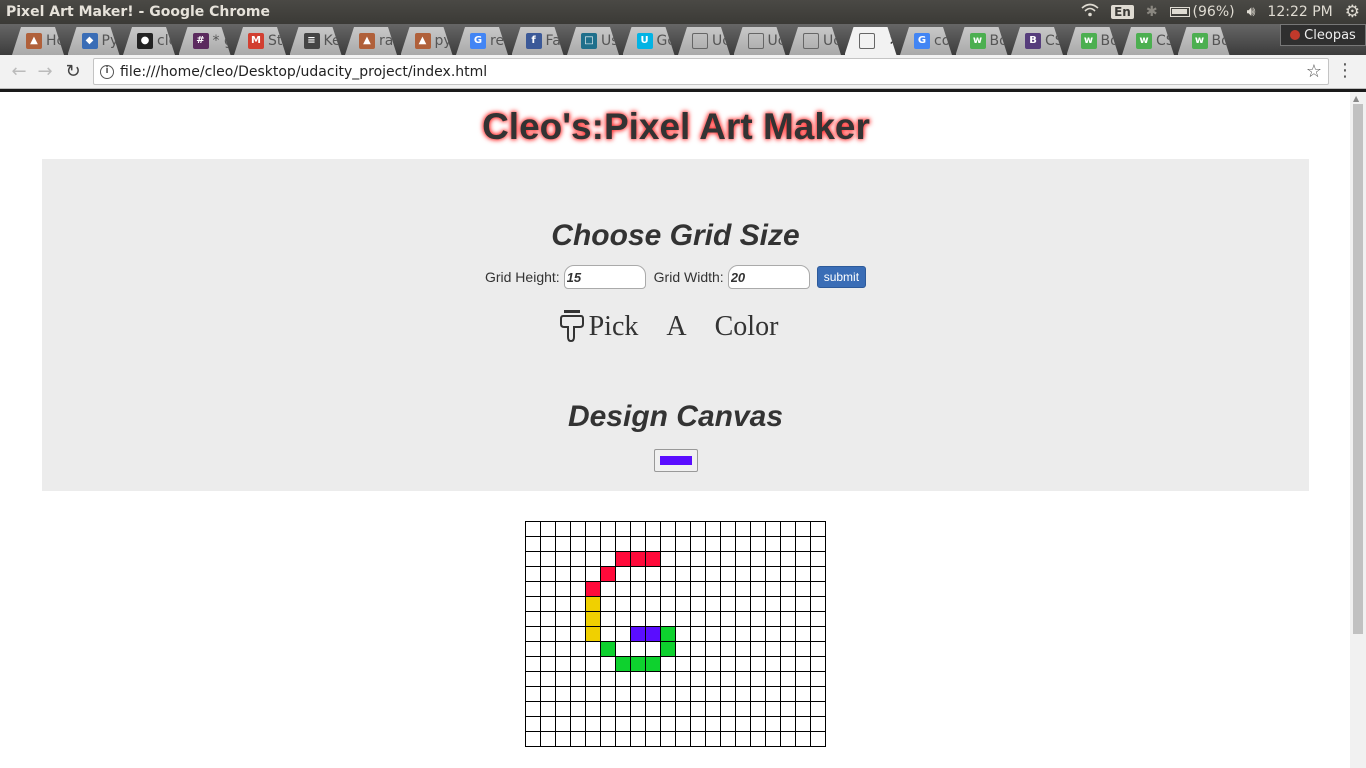 The height and width of the screenshot is (768, 1366). I want to click on volume-icon: 🔊︎, so click(1251, 12).